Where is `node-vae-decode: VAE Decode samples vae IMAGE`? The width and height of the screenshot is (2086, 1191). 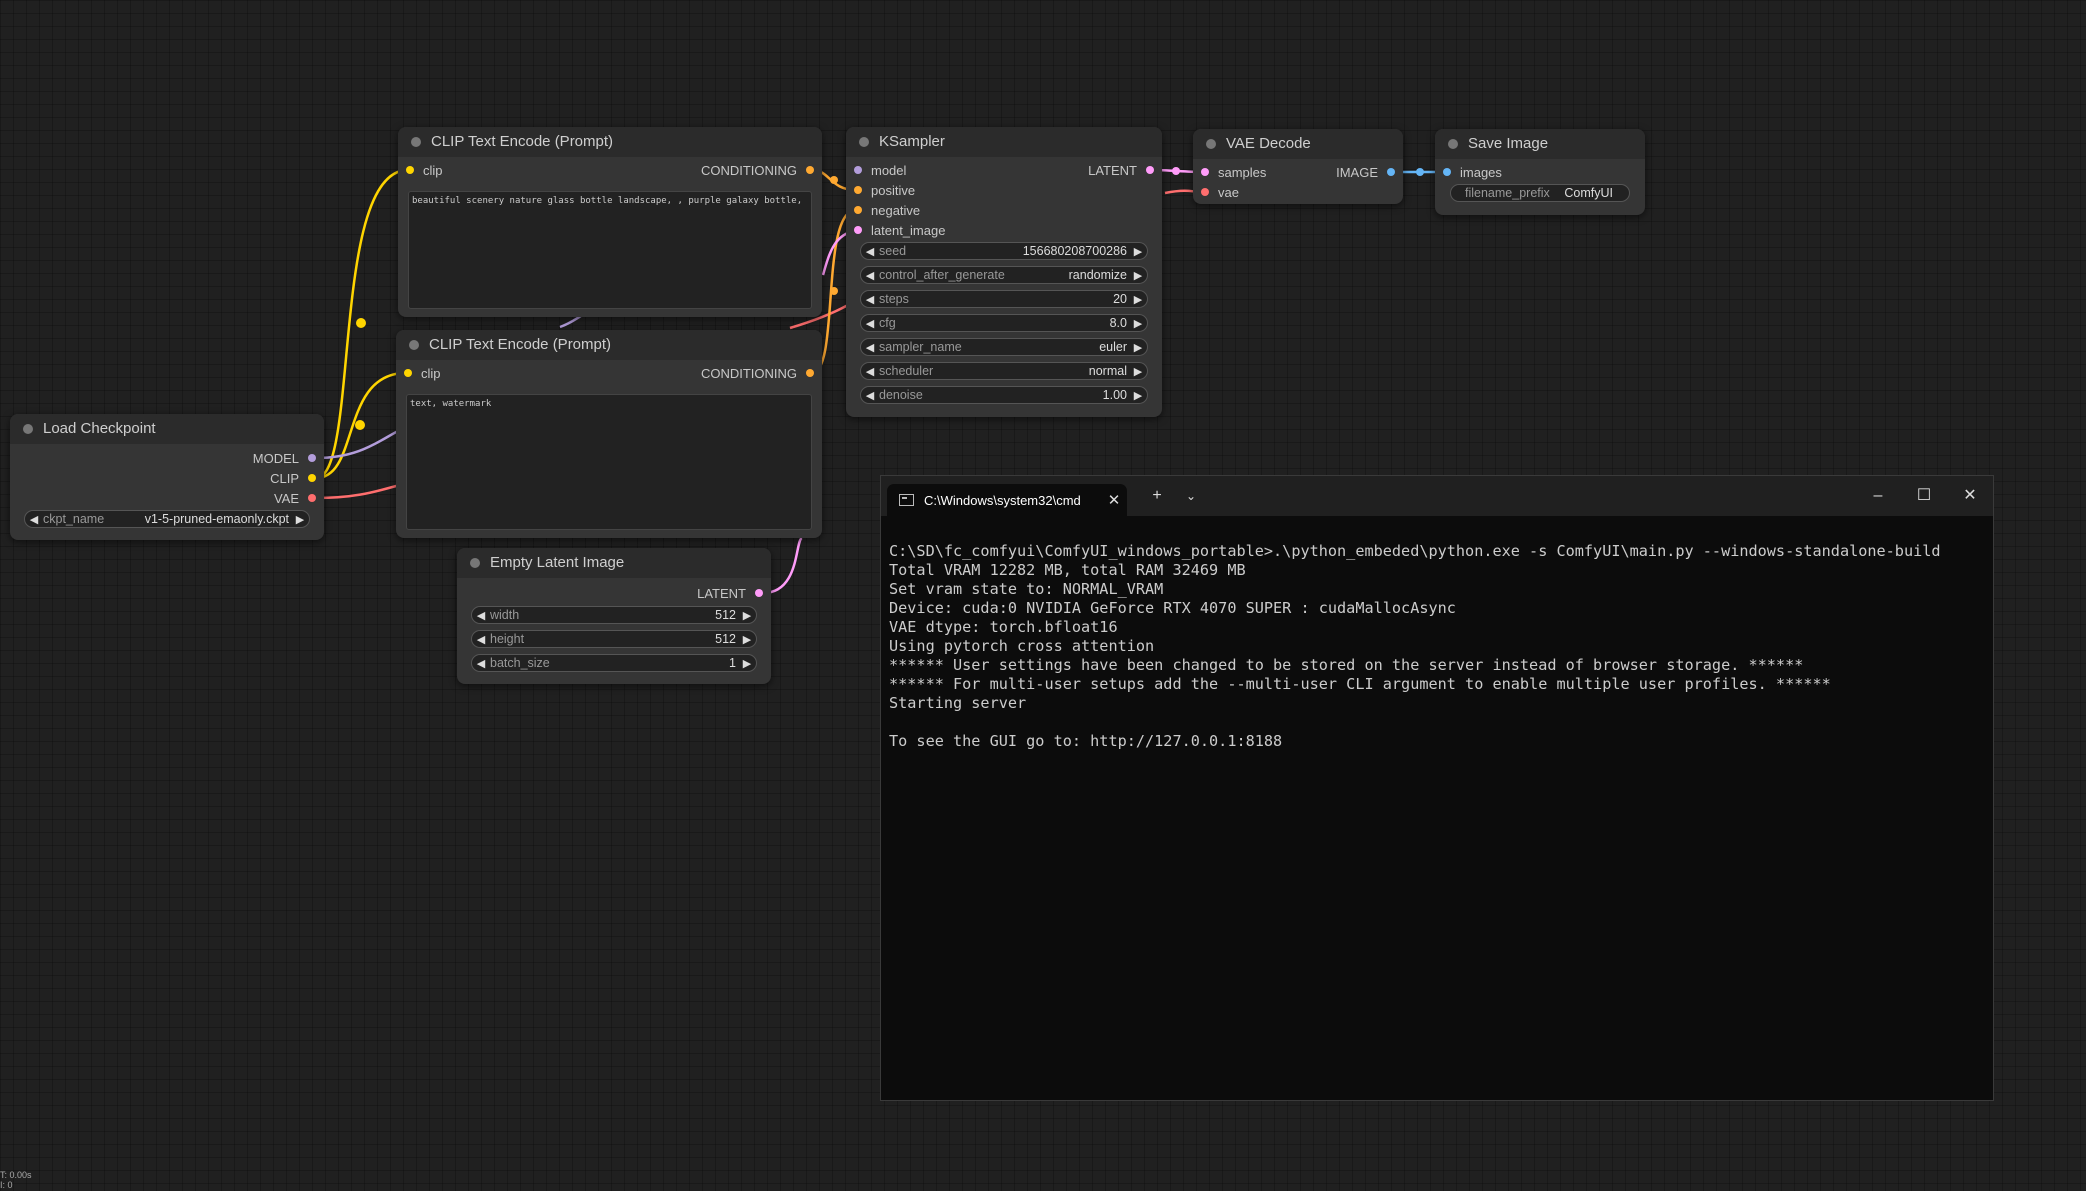
node-vae-decode: VAE Decode samples vae IMAGE is located at coordinates (1298, 166).